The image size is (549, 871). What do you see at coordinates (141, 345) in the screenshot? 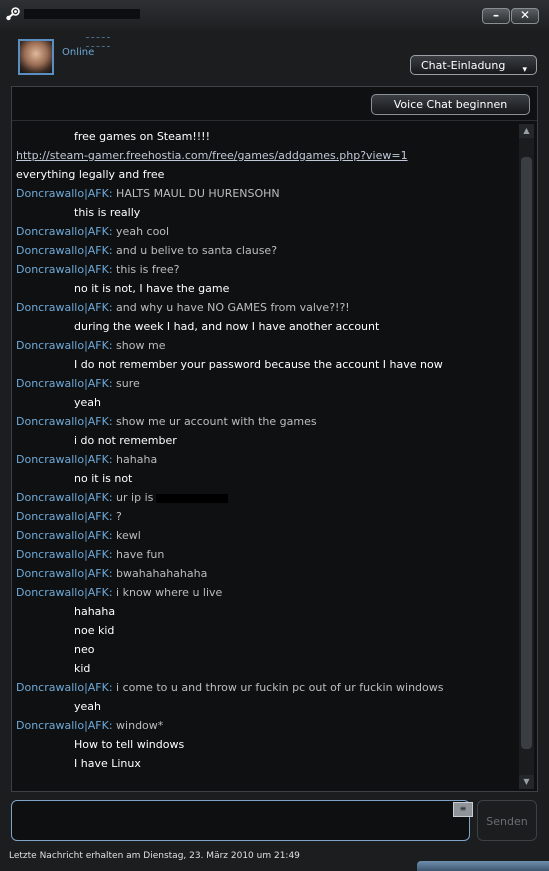
I see `message-text: show me` at bounding box center [141, 345].